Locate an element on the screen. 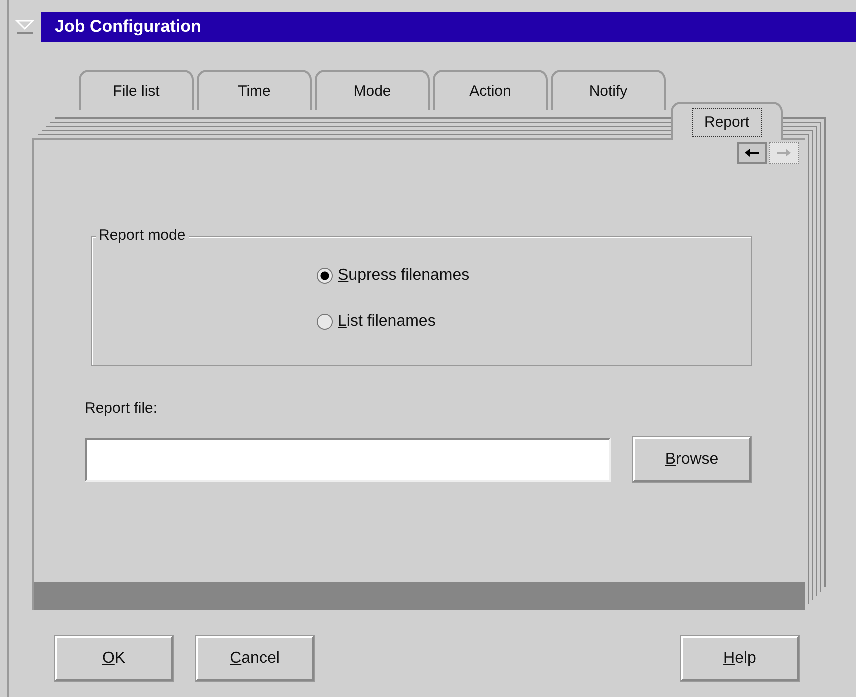 This screenshot has width=856, height=697. dialog-button: Cancel is located at coordinates (255, 658).